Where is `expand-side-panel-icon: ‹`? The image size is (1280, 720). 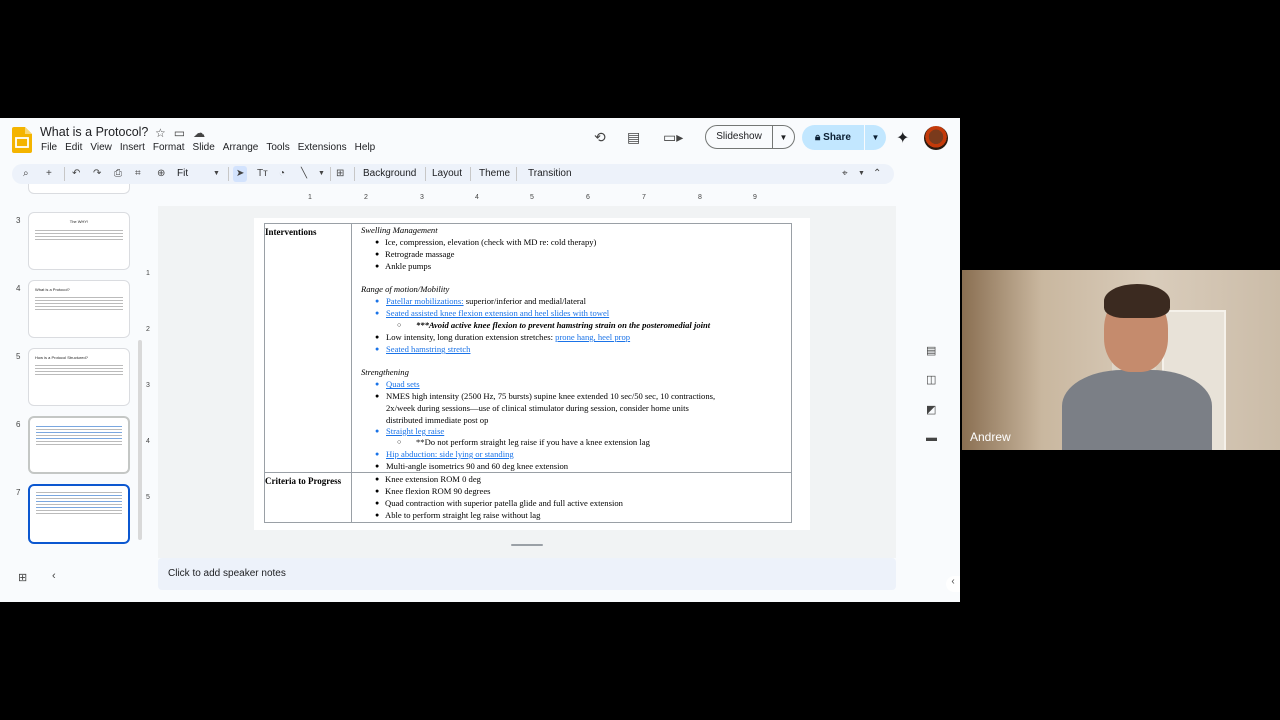 expand-side-panel-icon: ‹ is located at coordinates (953, 584).